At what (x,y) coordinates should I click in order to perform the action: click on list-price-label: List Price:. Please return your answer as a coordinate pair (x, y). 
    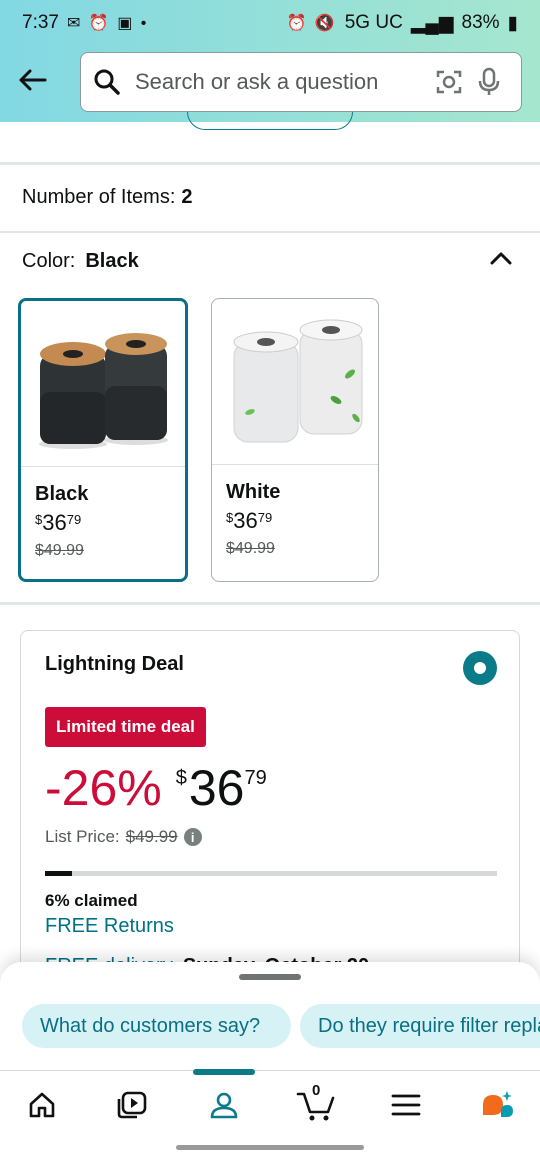
    Looking at the image, I should click on (82, 836).